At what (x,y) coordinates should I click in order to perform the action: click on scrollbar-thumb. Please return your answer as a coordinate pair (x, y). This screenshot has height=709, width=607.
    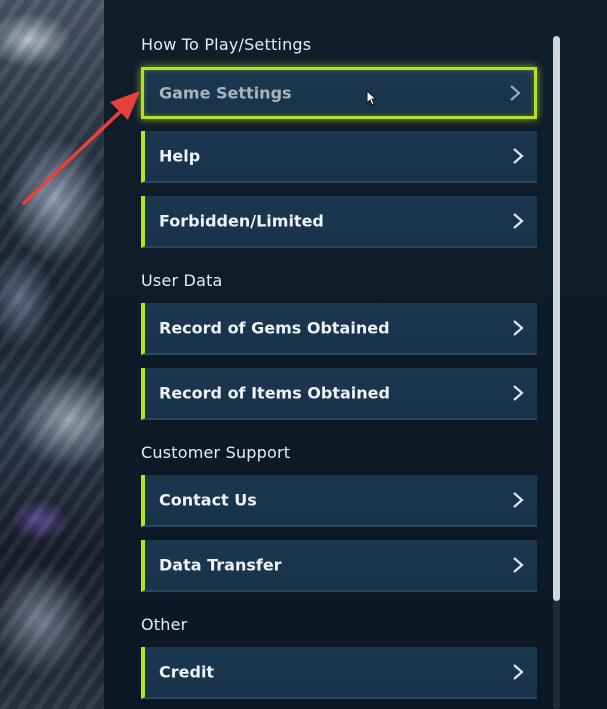
    Looking at the image, I should click on (556, 318).